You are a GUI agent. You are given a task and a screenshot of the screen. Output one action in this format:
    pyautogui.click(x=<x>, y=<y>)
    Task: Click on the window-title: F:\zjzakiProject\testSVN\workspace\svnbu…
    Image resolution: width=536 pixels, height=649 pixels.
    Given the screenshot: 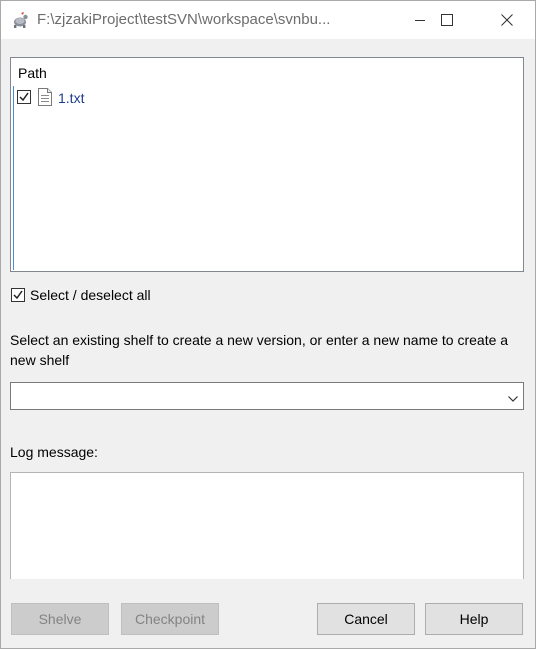 What is the action you would take?
    pyautogui.click(x=184, y=19)
    